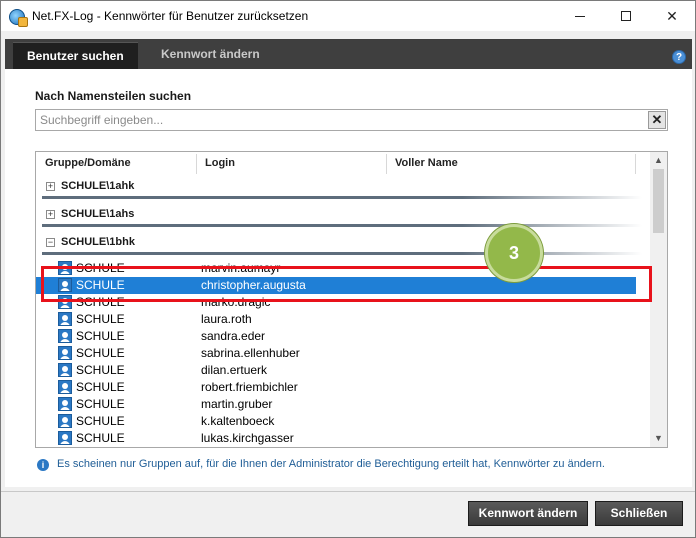 Image resolution: width=696 pixels, height=538 pixels. I want to click on row-login: robert.friembichler, so click(249, 387).